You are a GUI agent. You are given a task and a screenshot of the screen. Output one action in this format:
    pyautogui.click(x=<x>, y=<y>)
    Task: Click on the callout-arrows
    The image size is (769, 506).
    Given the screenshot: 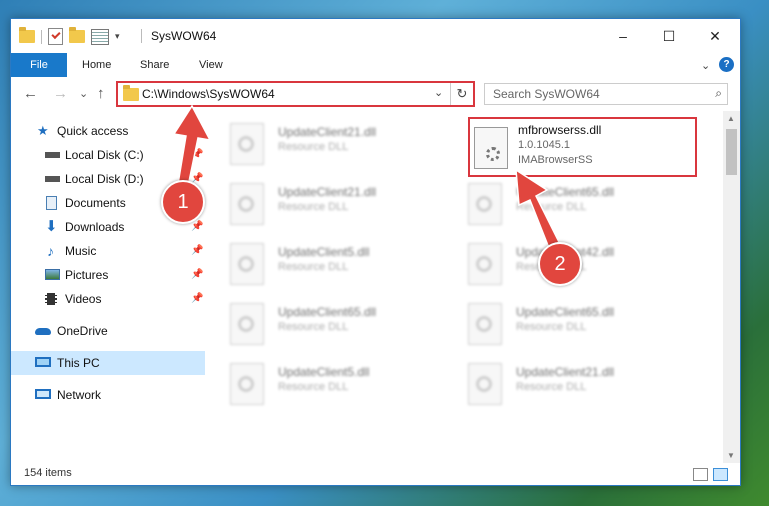 What is the action you would take?
    pyautogui.click(x=366, y=177)
    